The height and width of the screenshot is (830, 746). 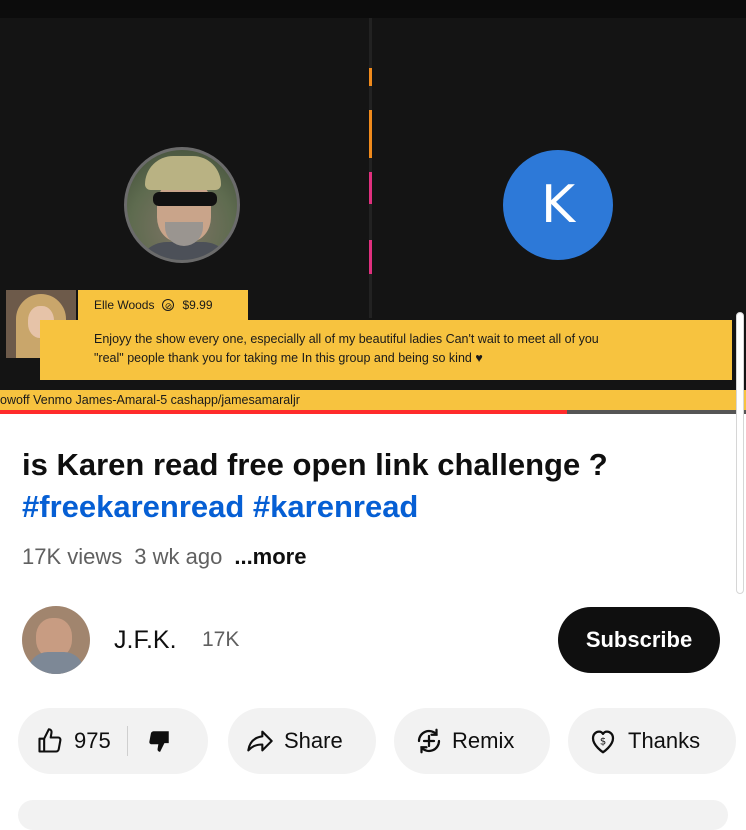 What do you see at coordinates (373, 815) in the screenshot?
I see `comments-preview-bar` at bounding box center [373, 815].